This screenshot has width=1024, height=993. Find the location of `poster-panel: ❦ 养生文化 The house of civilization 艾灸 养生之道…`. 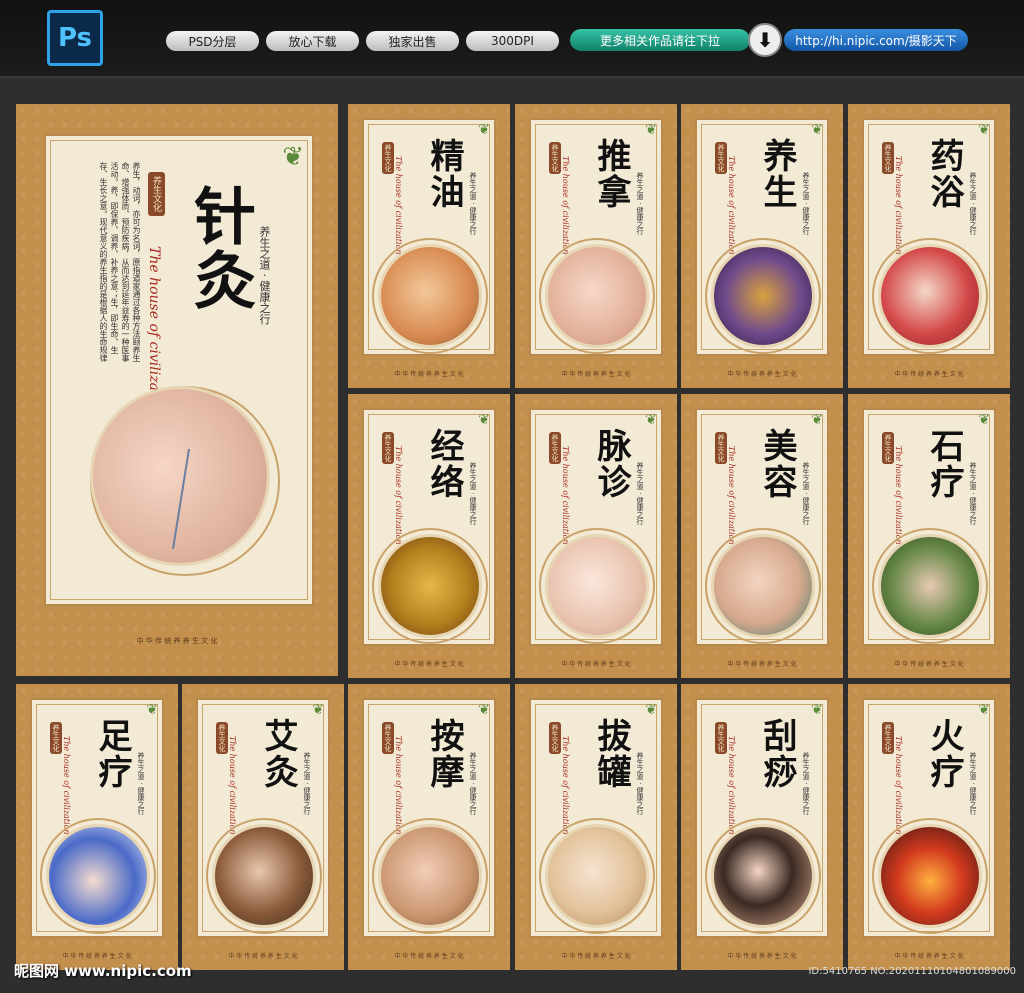

poster-panel: ❦ 养生文化 The house of civilization 艾灸 养生之道… is located at coordinates (263, 818).